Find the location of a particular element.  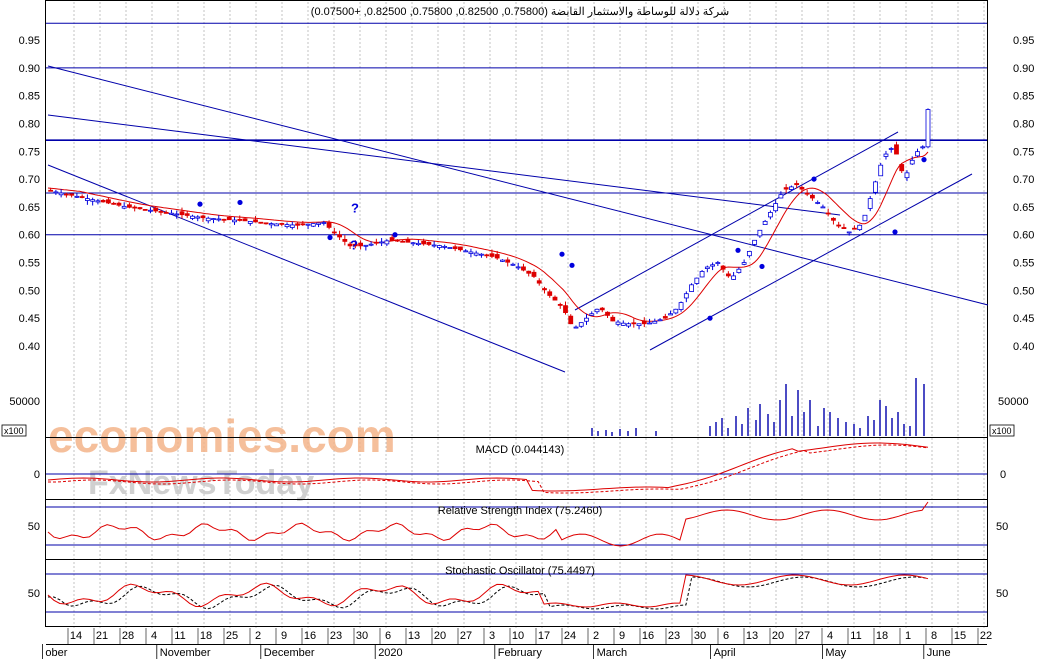

x-tick-label: 1 is located at coordinates (908, 636).